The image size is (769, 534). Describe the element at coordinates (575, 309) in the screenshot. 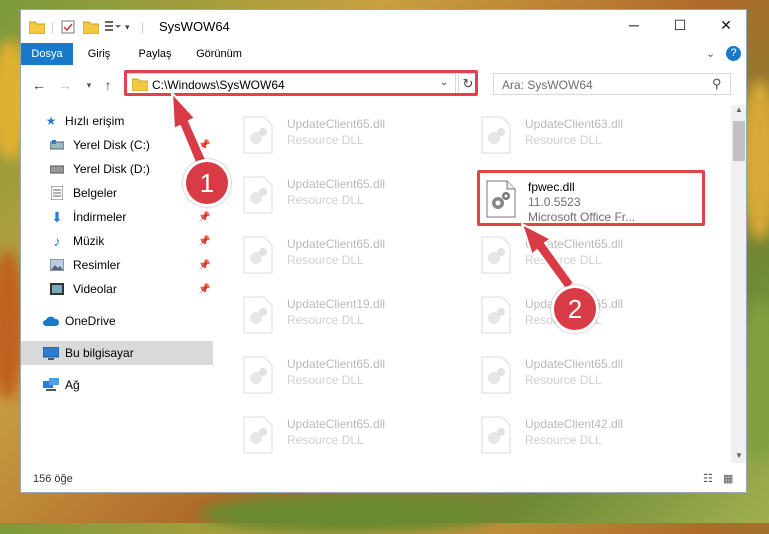

I see `step-badge-2: 2` at that location.